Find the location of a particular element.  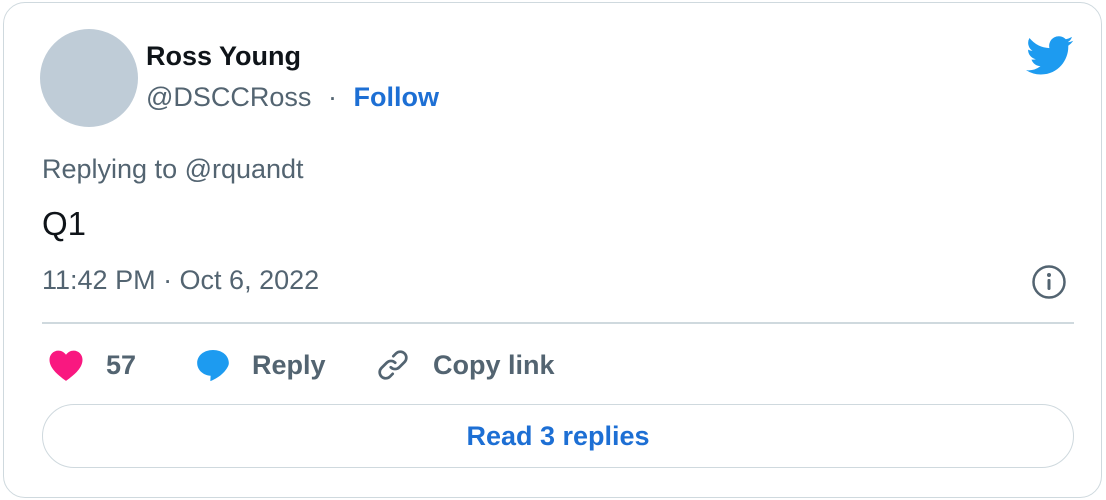

copy-link-label: Copy link is located at coordinates (494, 364).